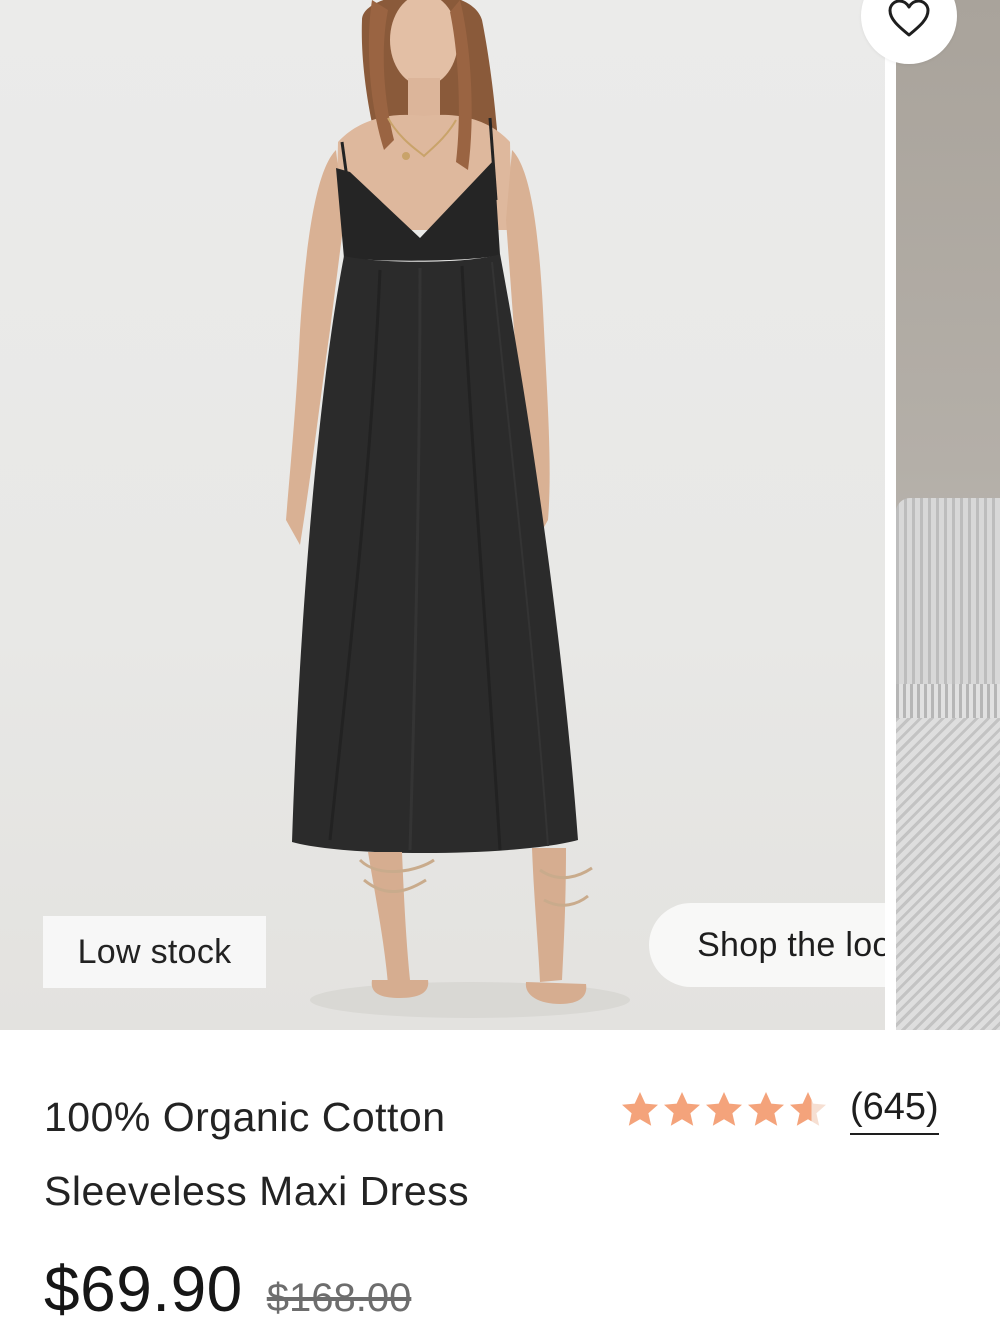 This screenshot has height=1333, width=1000. What do you see at coordinates (257, 1191) in the screenshot?
I see `product-title-line-2: Sleeveless Maxi Dress` at bounding box center [257, 1191].